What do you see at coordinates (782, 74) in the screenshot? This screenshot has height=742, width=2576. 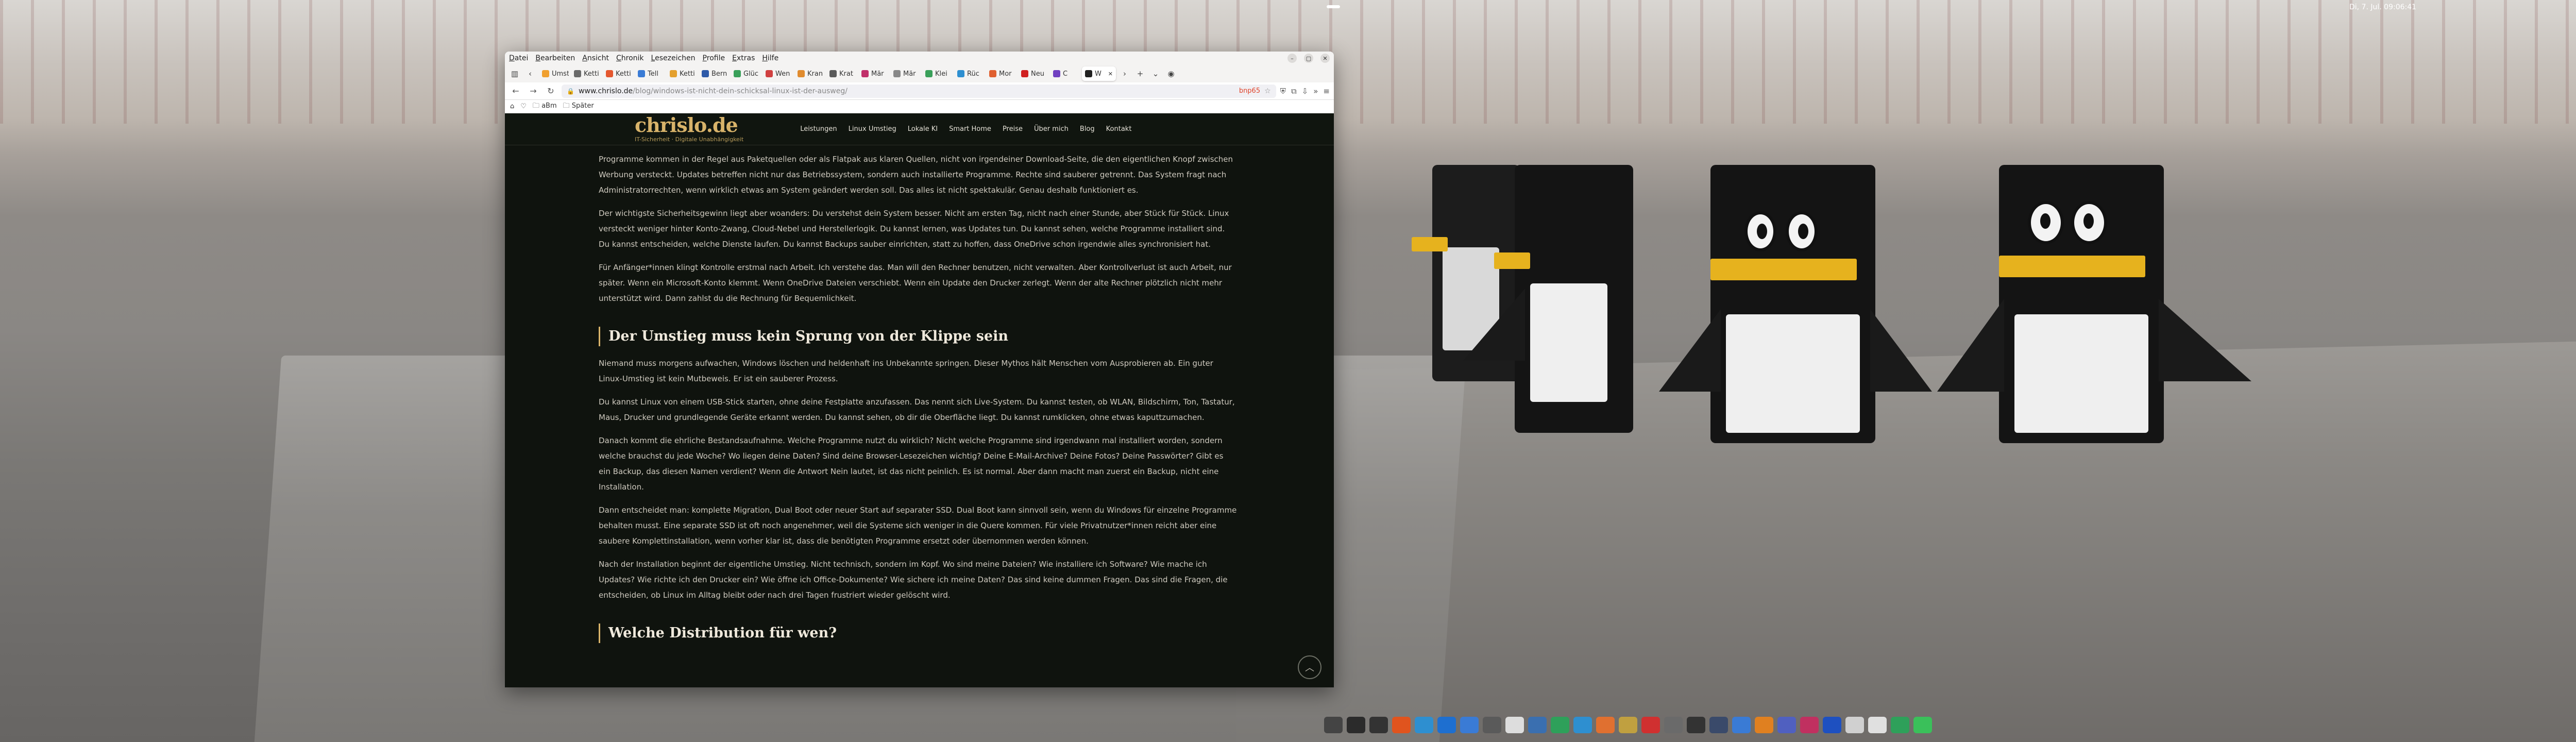 I see `tab-label: Wen` at bounding box center [782, 74].